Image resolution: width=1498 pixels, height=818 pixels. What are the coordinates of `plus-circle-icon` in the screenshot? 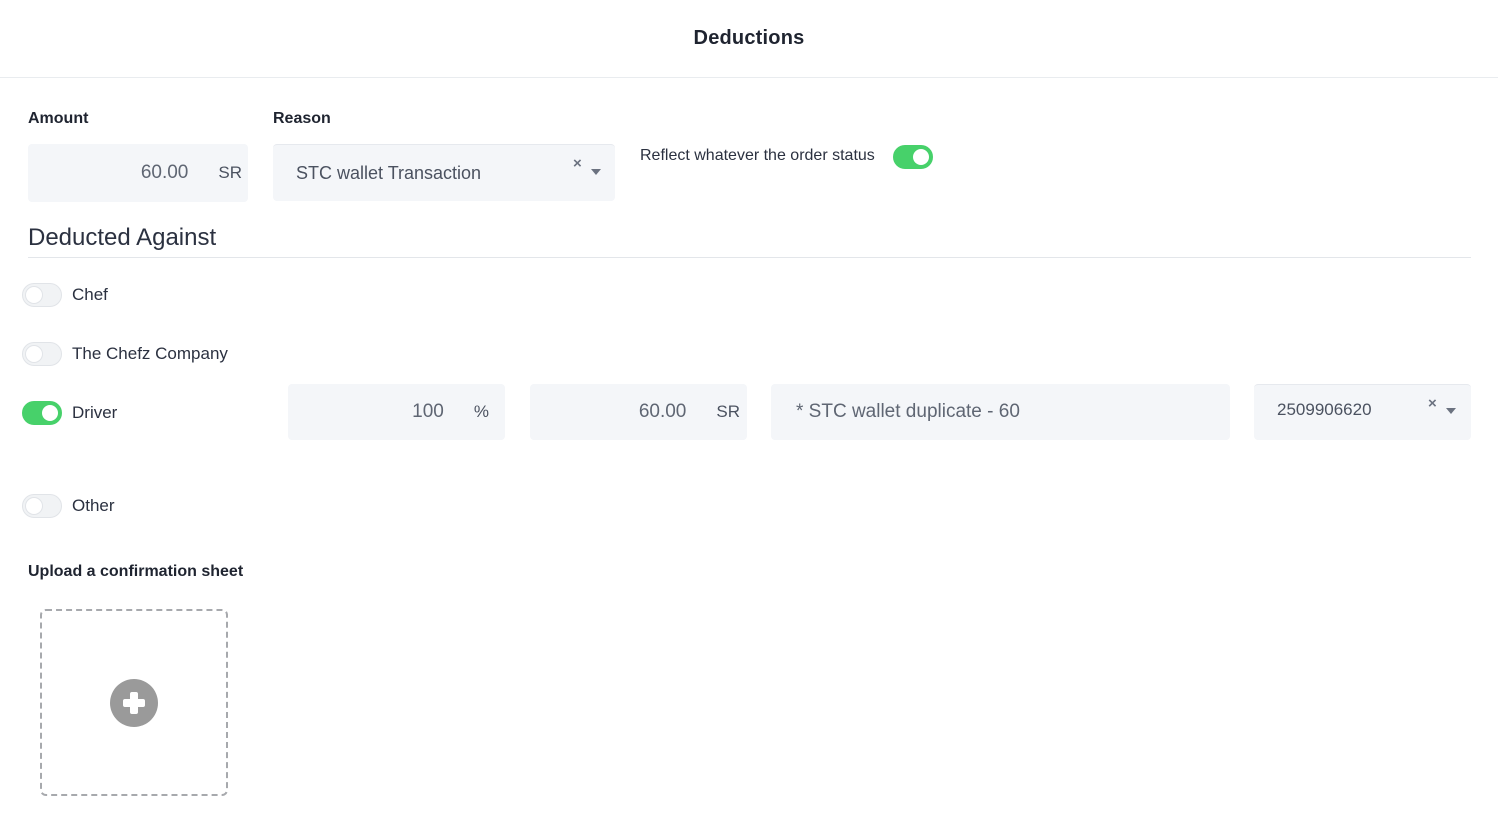 It's located at (134, 702).